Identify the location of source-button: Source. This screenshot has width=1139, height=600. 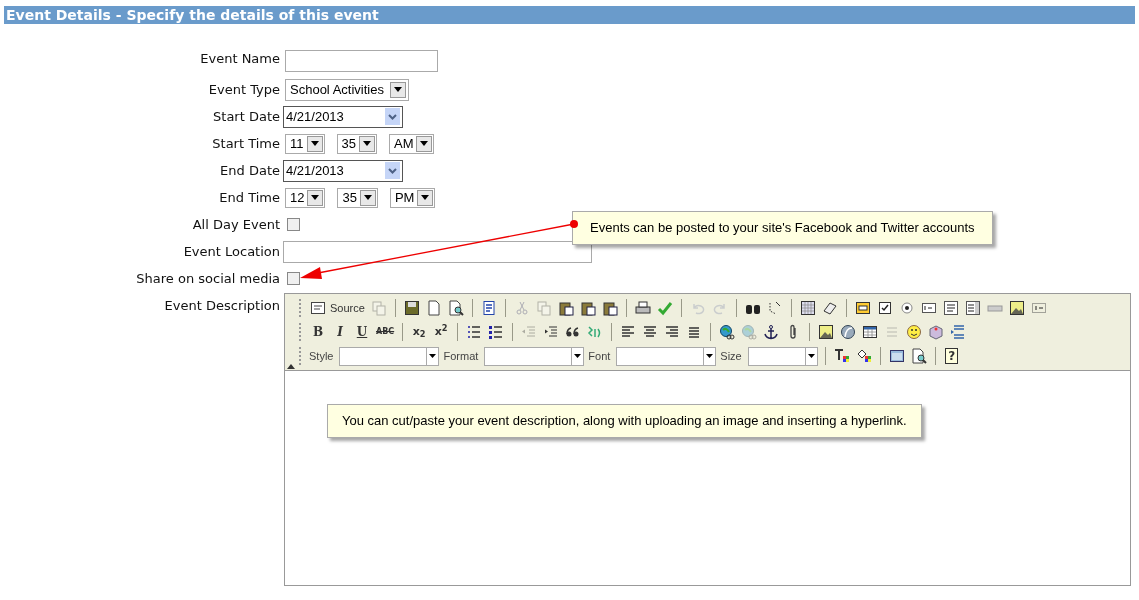
(337, 308).